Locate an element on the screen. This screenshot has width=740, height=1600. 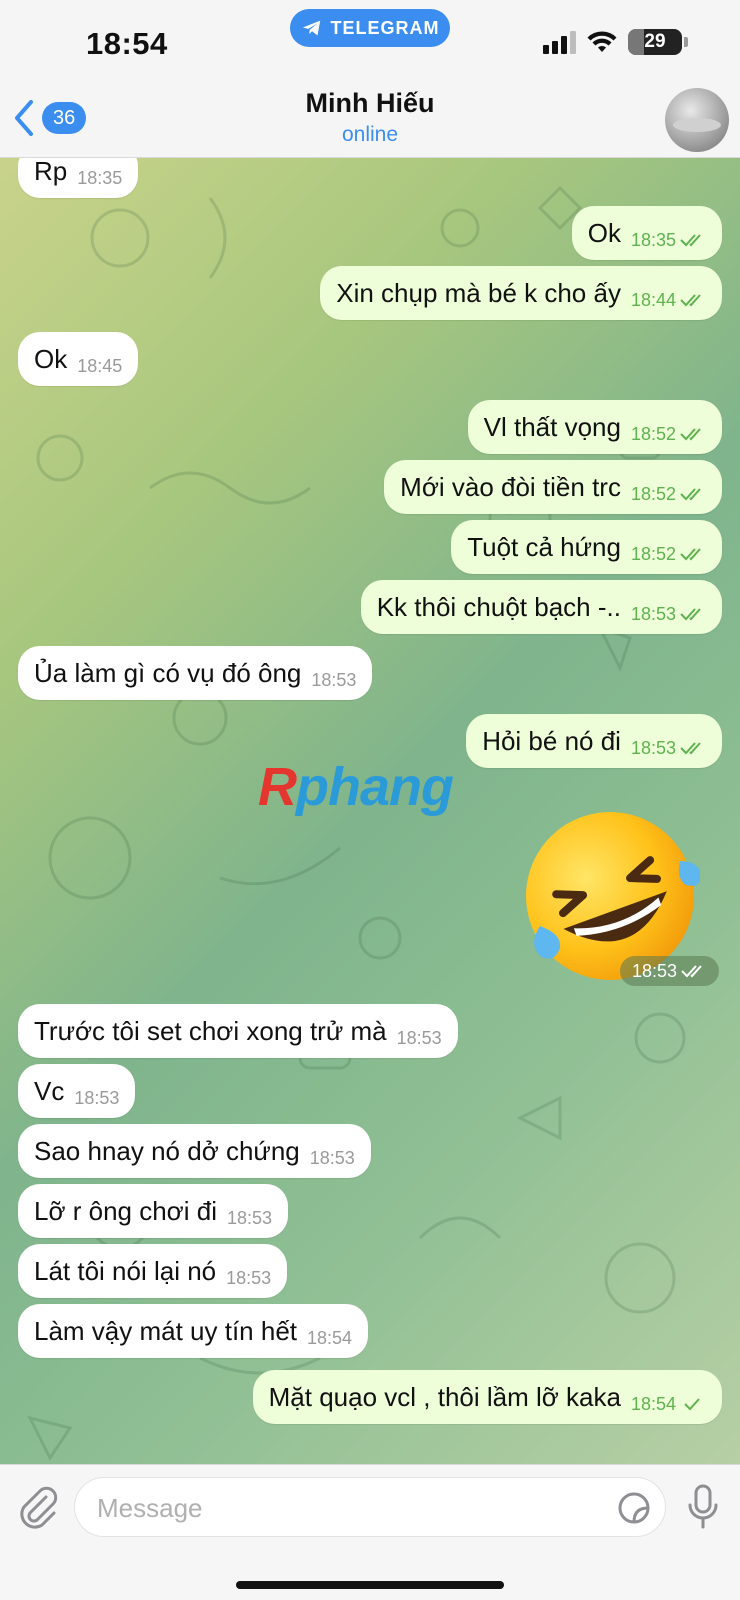
message-incoming: Rp 18:35 is located at coordinates (78, 178).